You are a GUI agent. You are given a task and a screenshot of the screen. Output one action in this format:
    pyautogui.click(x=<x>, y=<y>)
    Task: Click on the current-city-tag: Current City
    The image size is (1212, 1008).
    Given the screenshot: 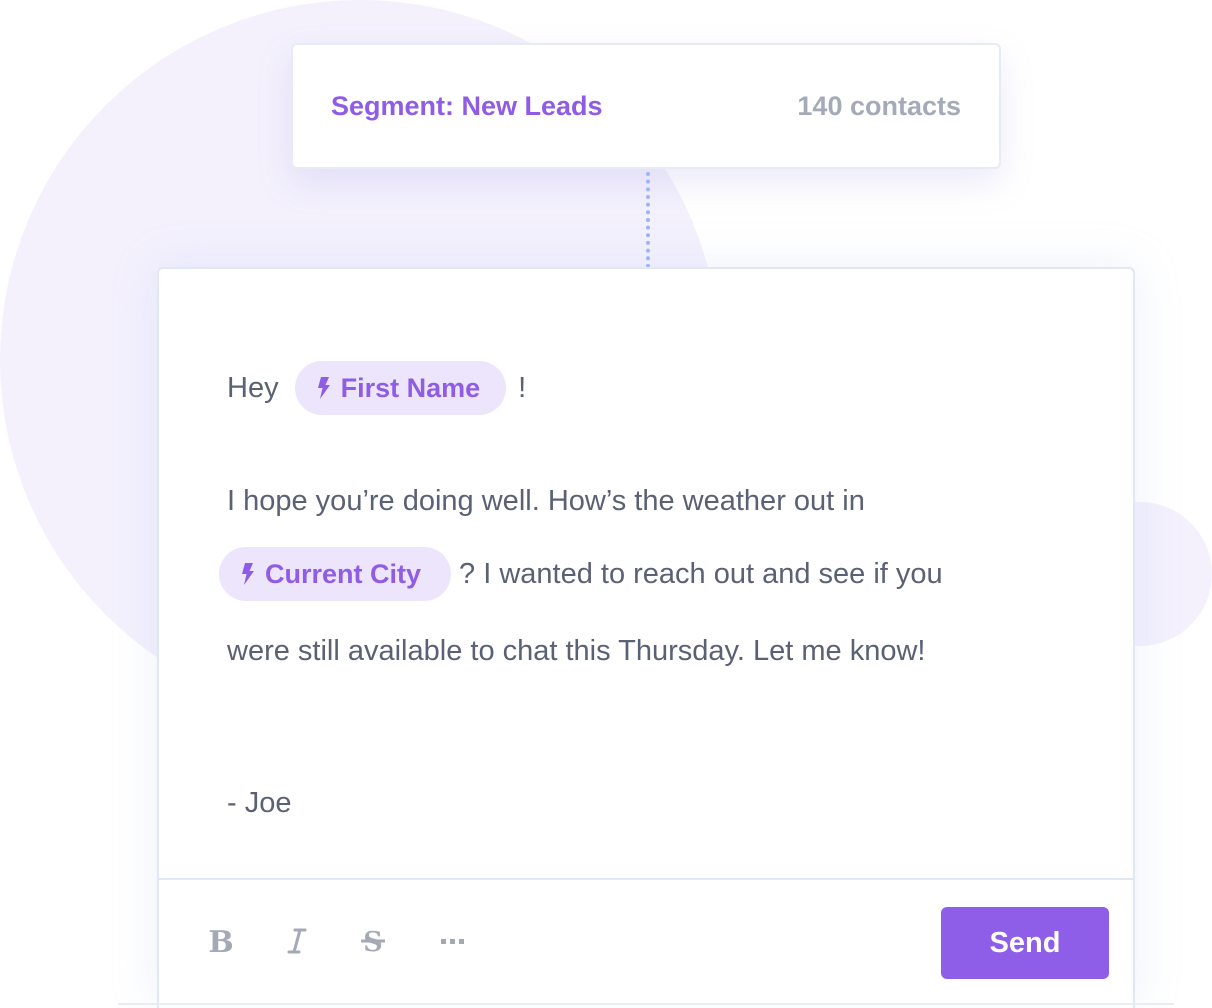 What is the action you would take?
    pyautogui.click(x=335, y=574)
    